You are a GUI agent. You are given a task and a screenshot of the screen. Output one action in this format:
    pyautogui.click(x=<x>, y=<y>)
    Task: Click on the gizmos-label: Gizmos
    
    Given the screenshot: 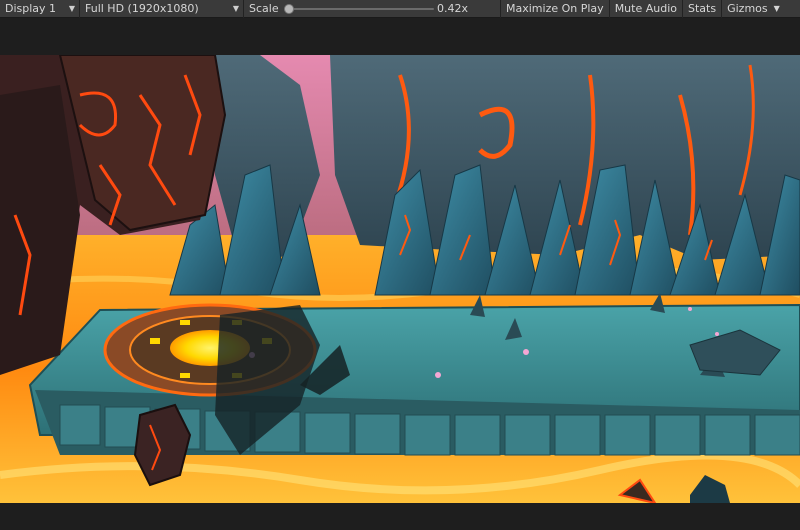 What is the action you would take?
    pyautogui.click(x=747, y=8)
    